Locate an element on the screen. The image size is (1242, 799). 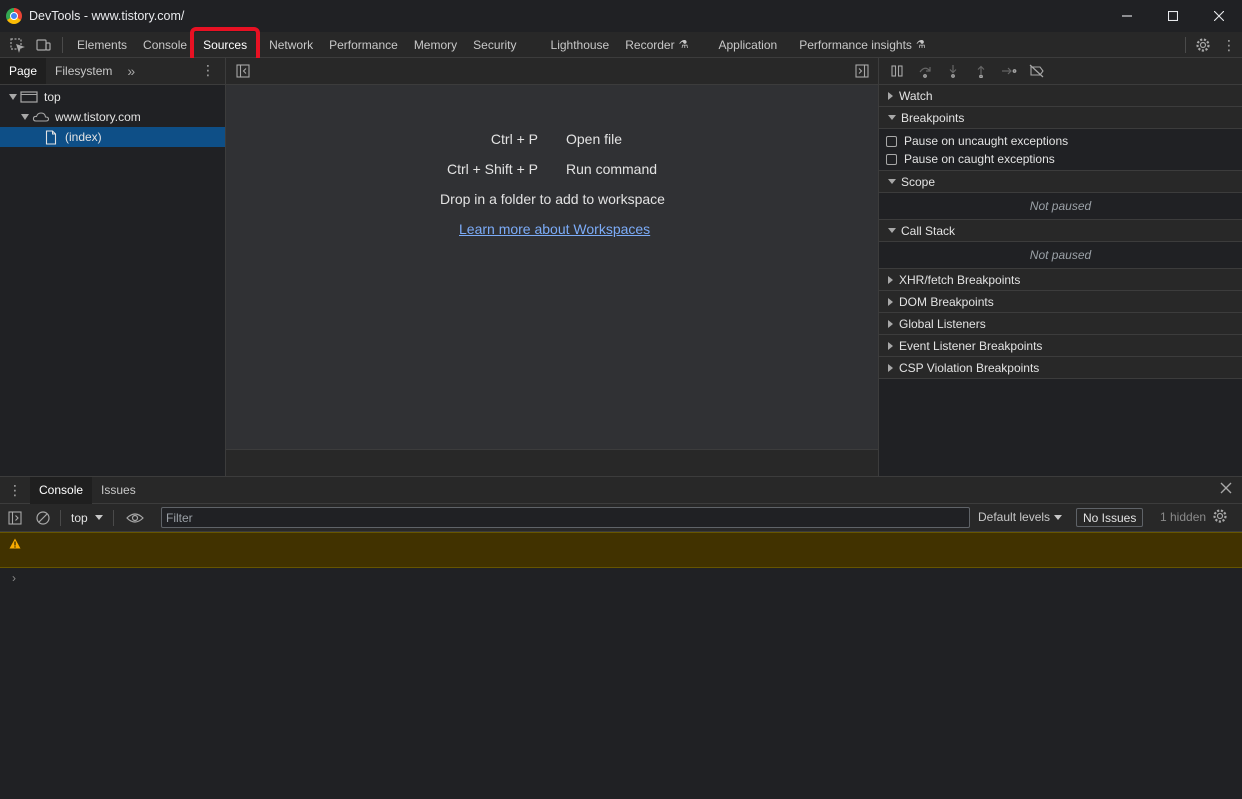
console-prompt: › is located at coordinates (621, 578).